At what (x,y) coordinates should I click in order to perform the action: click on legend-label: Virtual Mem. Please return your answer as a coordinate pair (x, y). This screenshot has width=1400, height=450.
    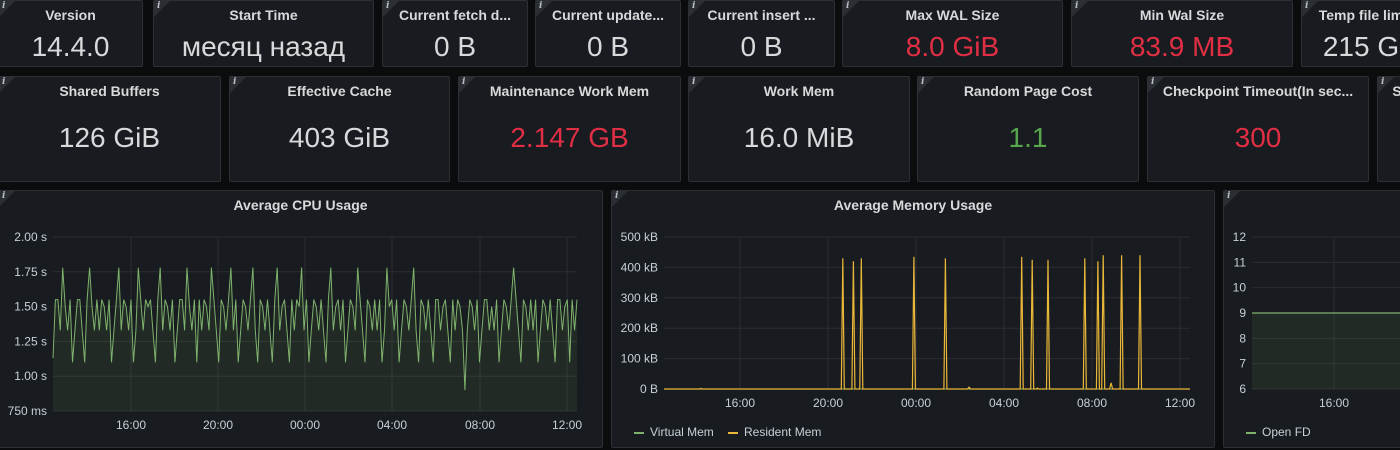
    Looking at the image, I should click on (682, 432).